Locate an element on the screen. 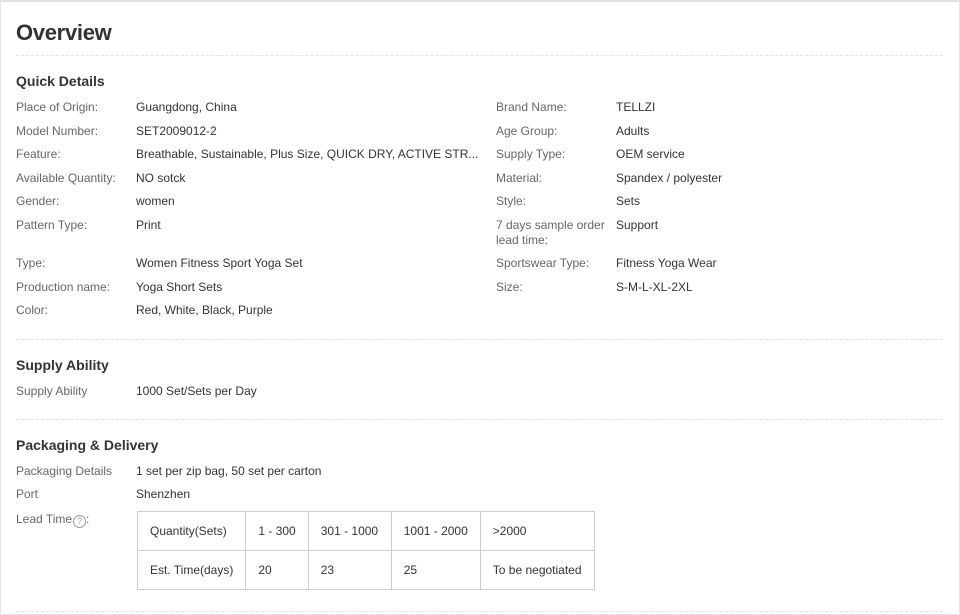  lead-time-suffix: : is located at coordinates (88, 519).